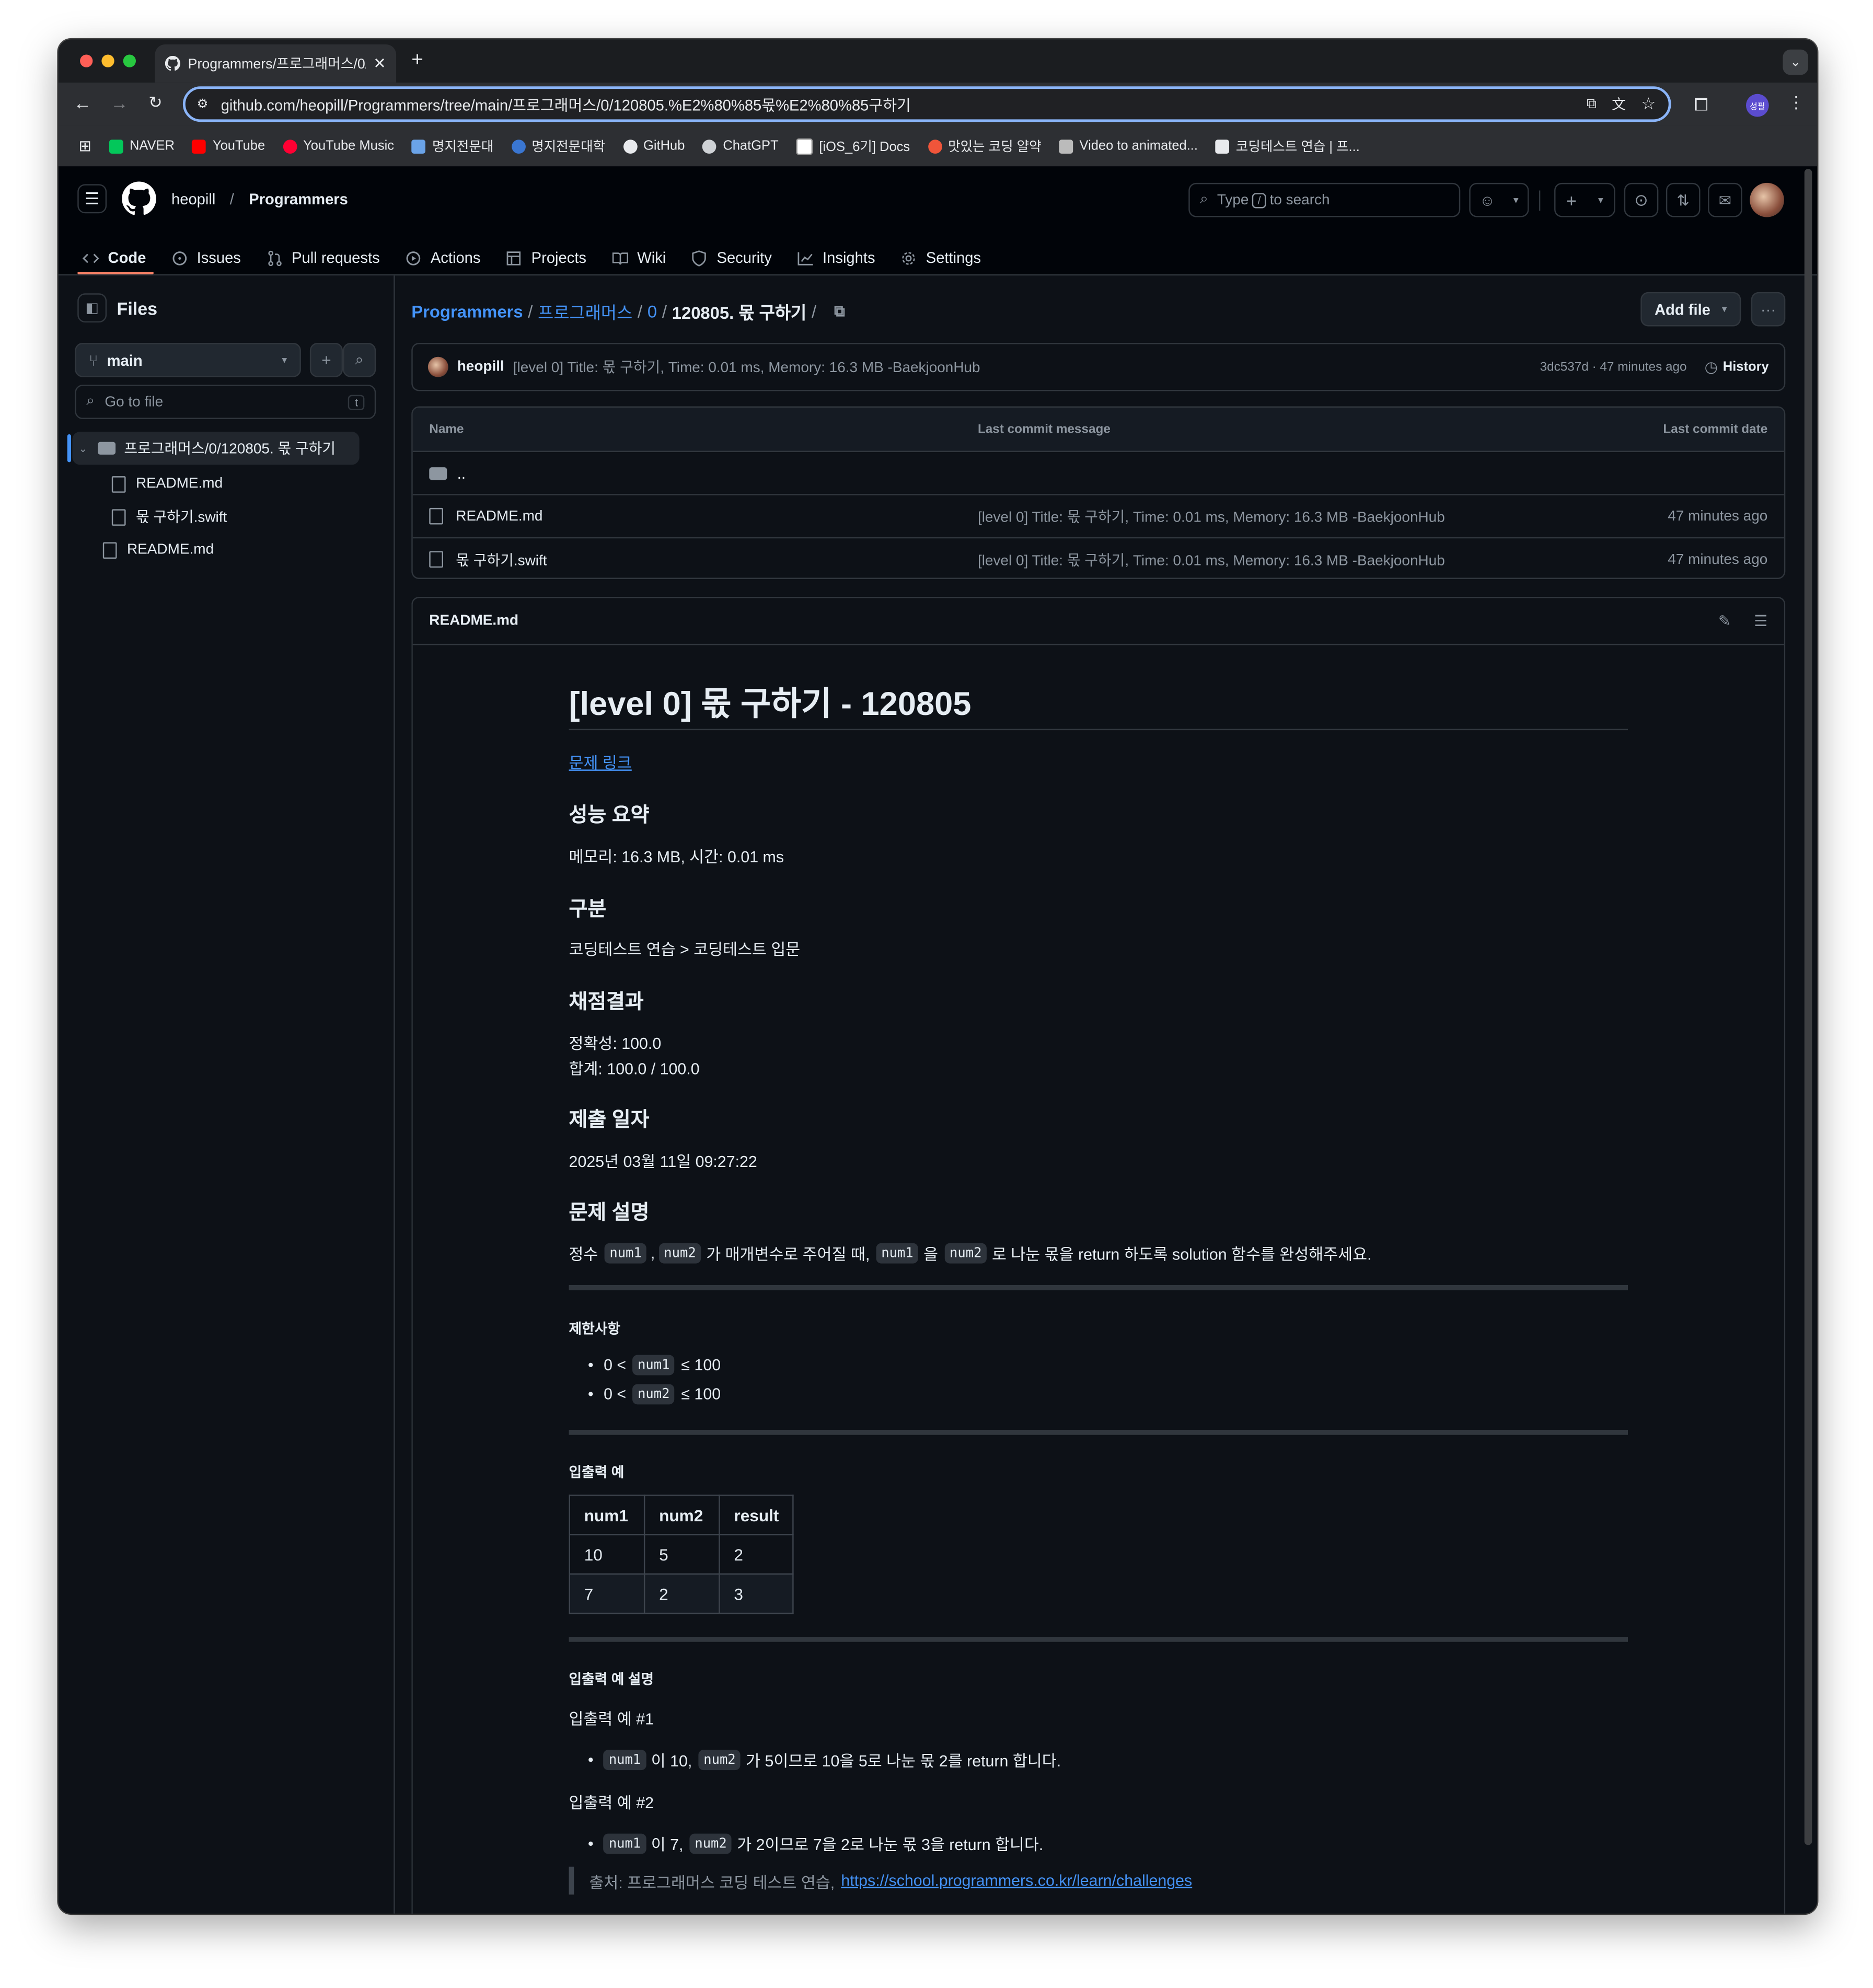 This screenshot has width=1873, height=1988. Describe the element at coordinates (203, 104) in the screenshot. I see `site-info-icon: ⚙` at that location.